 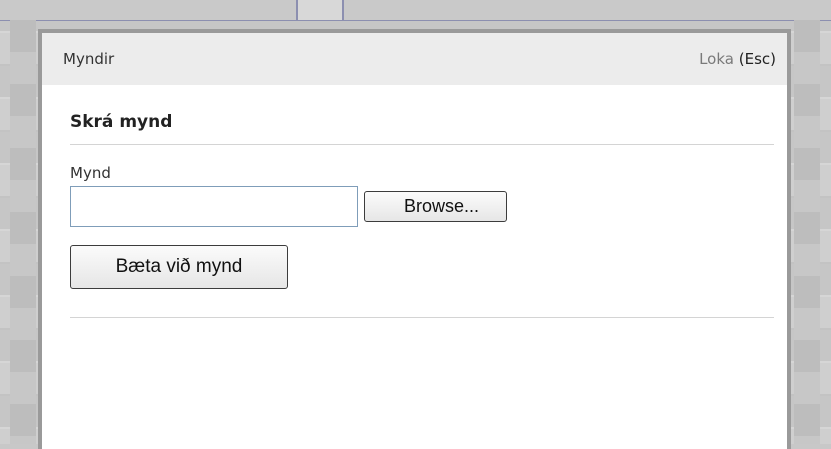 I want to click on close-label: Loka, so click(x=716, y=59).